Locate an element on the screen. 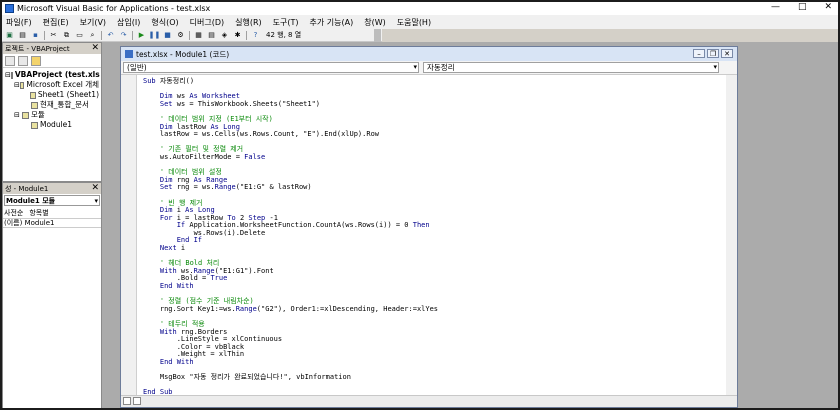 This screenshot has height=410, width=840. toolbox-icon: ✱ is located at coordinates (237, 35).